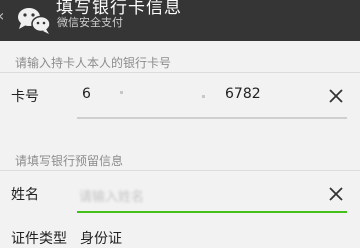 The height and width of the screenshot is (248, 360). Describe the element at coordinates (111, 195) in the screenshot. I see `name-input: 请输入姓名` at that location.